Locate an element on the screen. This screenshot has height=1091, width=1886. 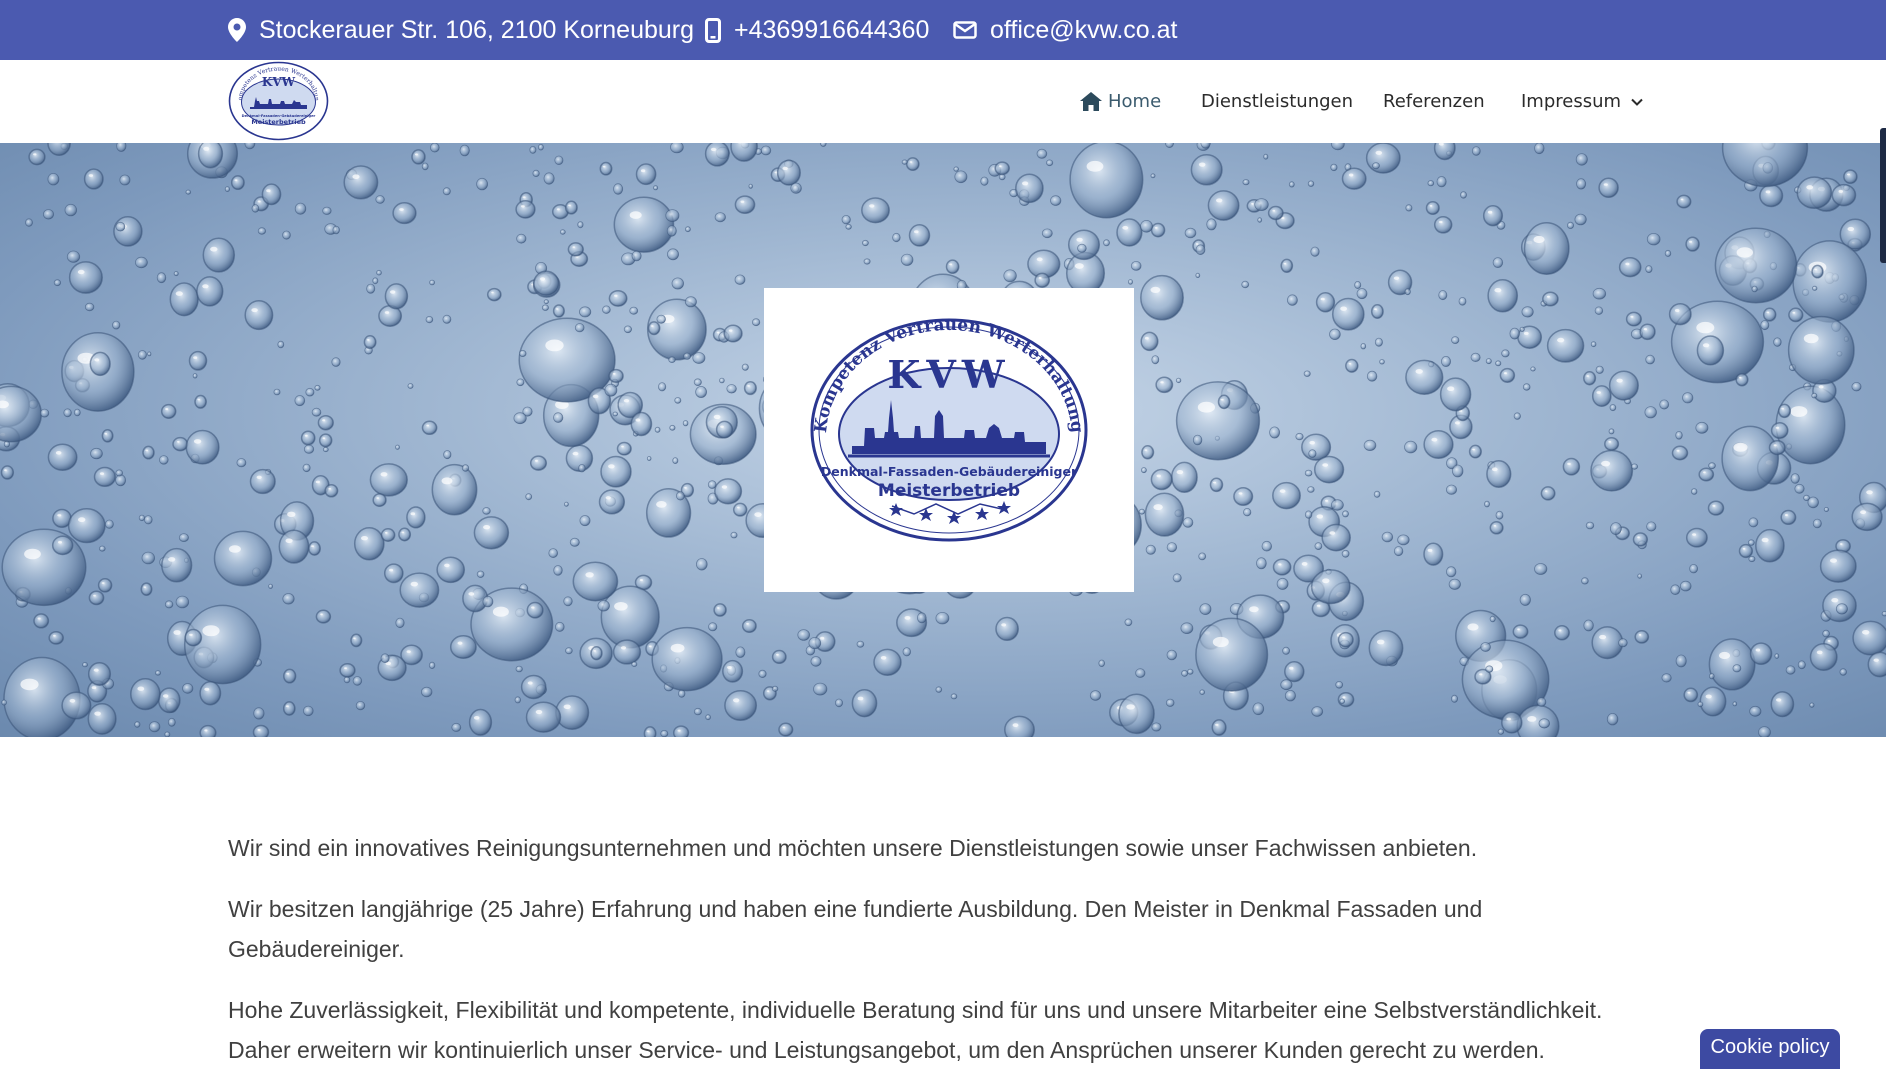
chevron-down-icon is located at coordinates (1637, 102).